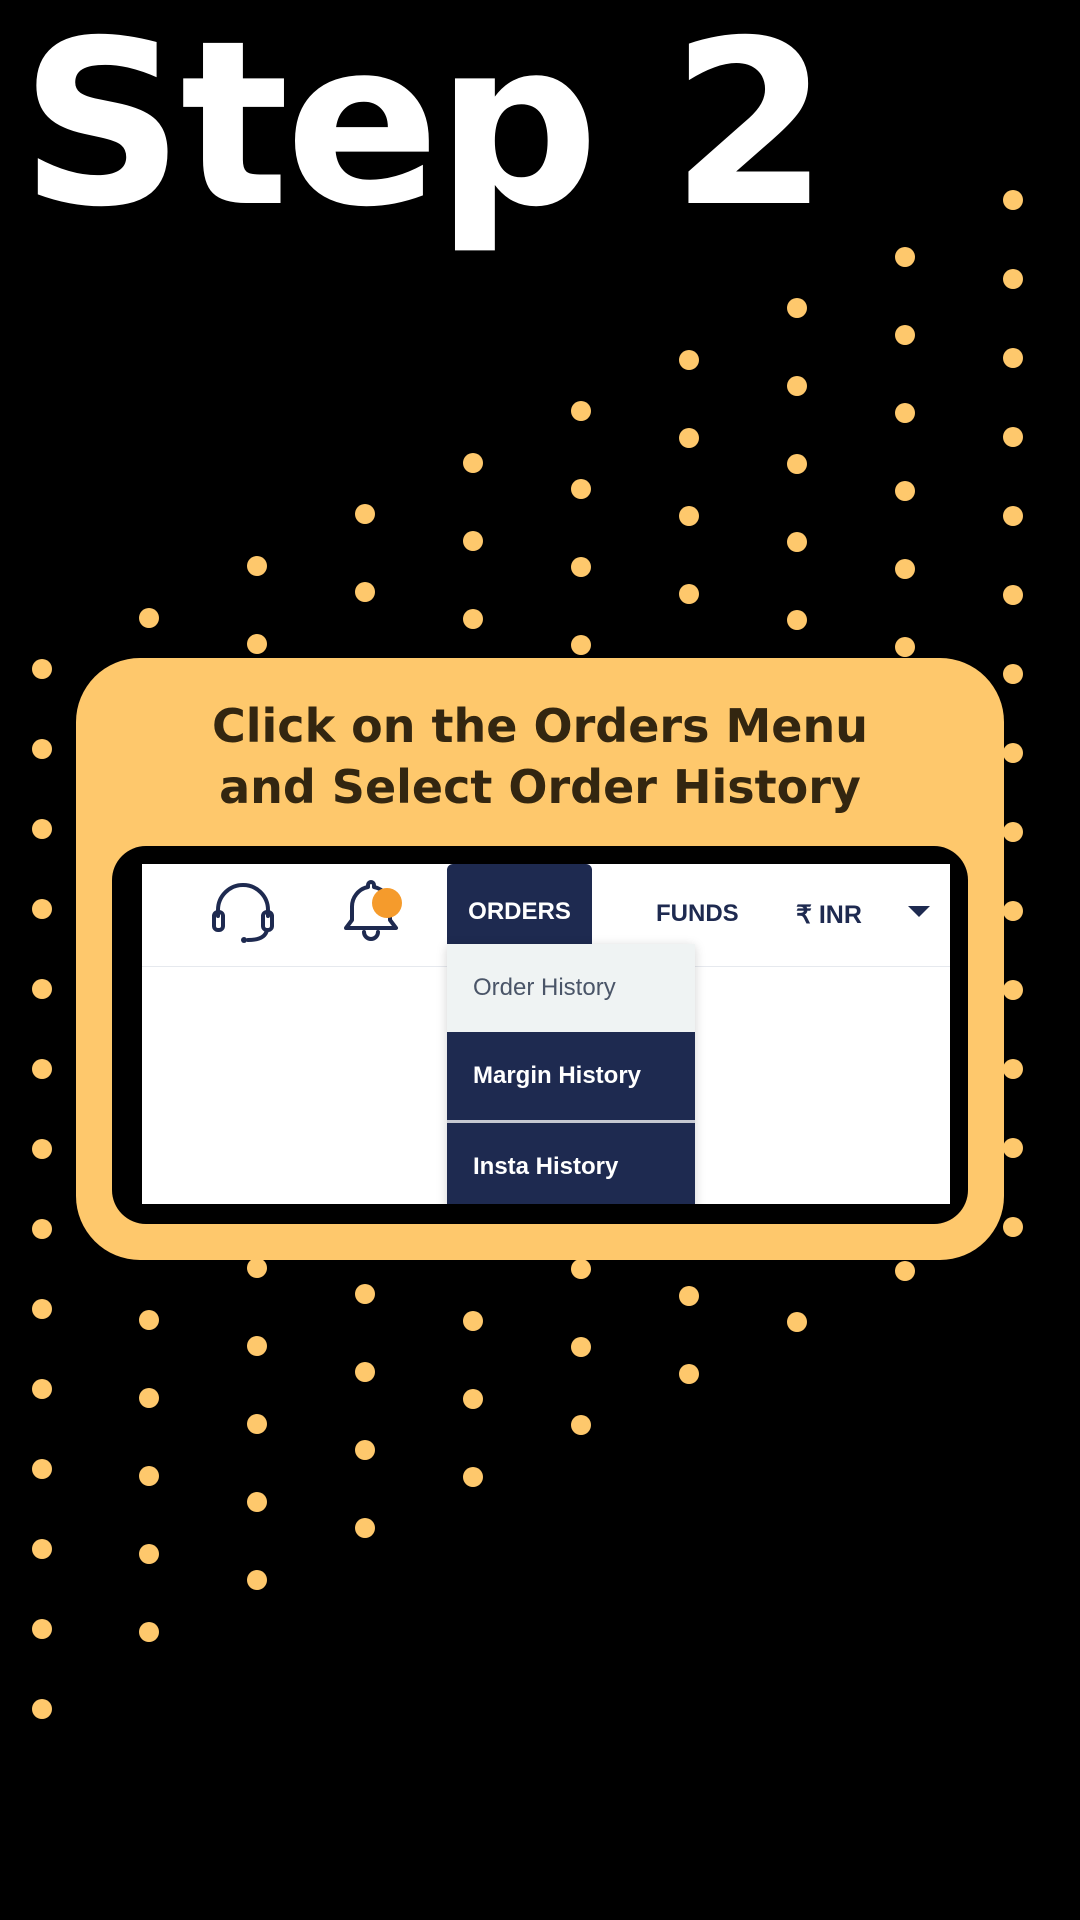 This screenshot has width=1080, height=1920. What do you see at coordinates (387, 903) in the screenshot?
I see `notification-badge` at bounding box center [387, 903].